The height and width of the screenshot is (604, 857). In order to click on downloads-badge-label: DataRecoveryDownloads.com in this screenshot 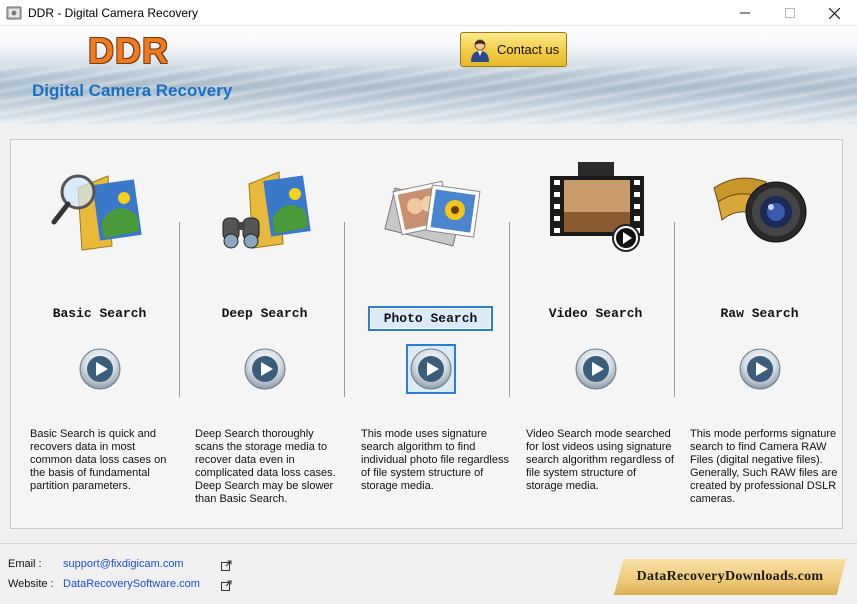, I will do `click(730, 576)`.